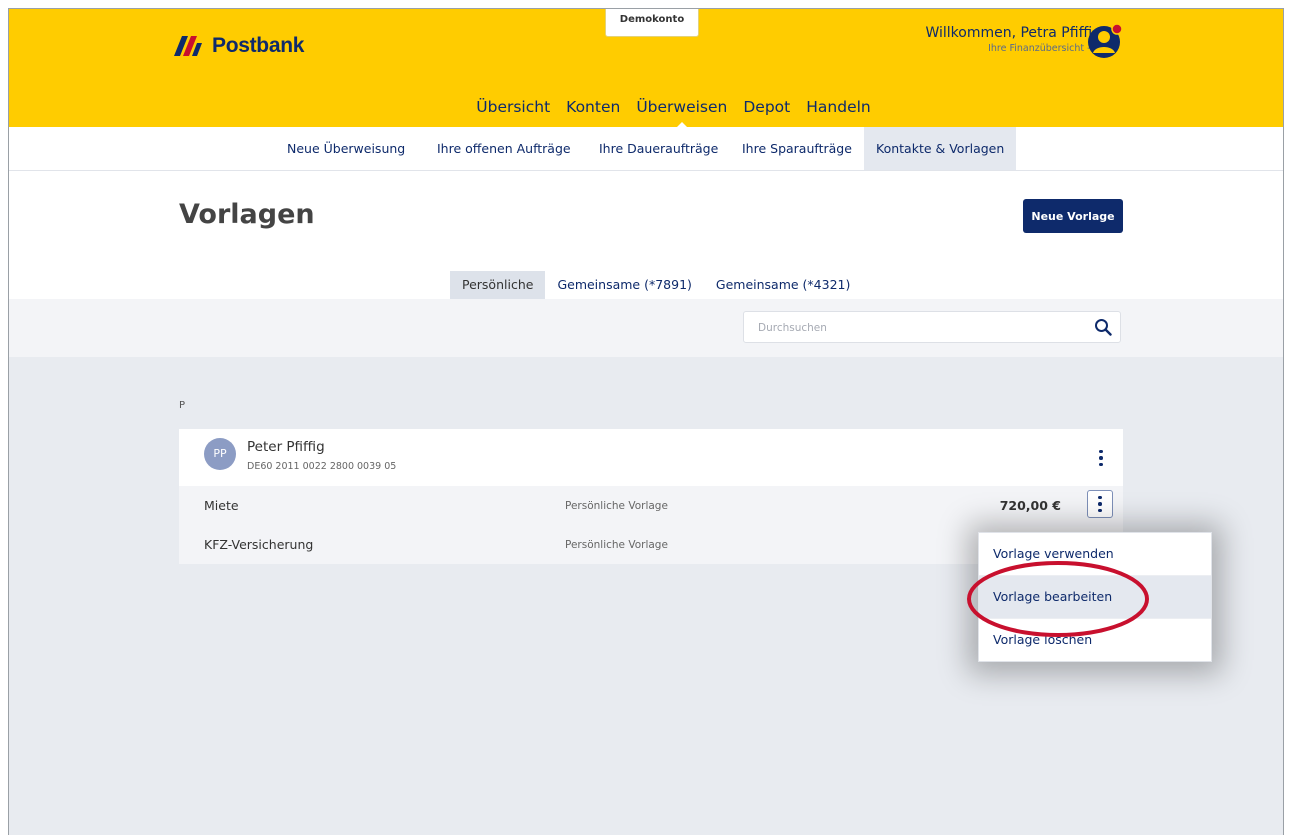  I want to click on search-box, so click(932, 327).